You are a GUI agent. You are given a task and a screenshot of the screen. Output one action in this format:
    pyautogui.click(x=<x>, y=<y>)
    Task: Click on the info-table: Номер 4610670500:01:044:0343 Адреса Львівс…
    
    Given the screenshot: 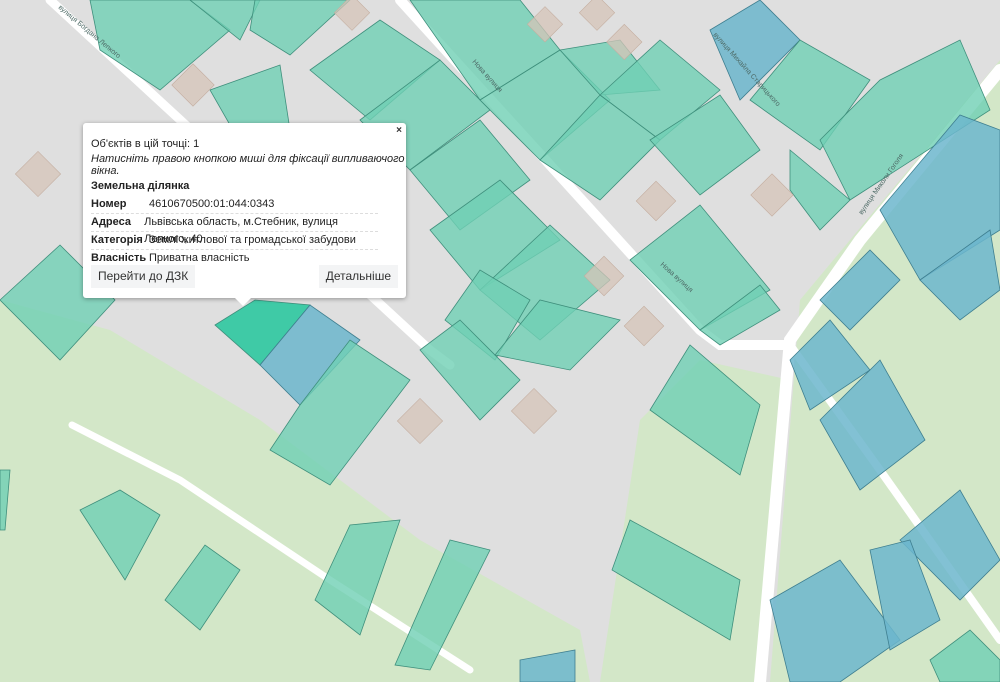 What is the action you would take?
    pyautogui.click(x=234, y=231)
    